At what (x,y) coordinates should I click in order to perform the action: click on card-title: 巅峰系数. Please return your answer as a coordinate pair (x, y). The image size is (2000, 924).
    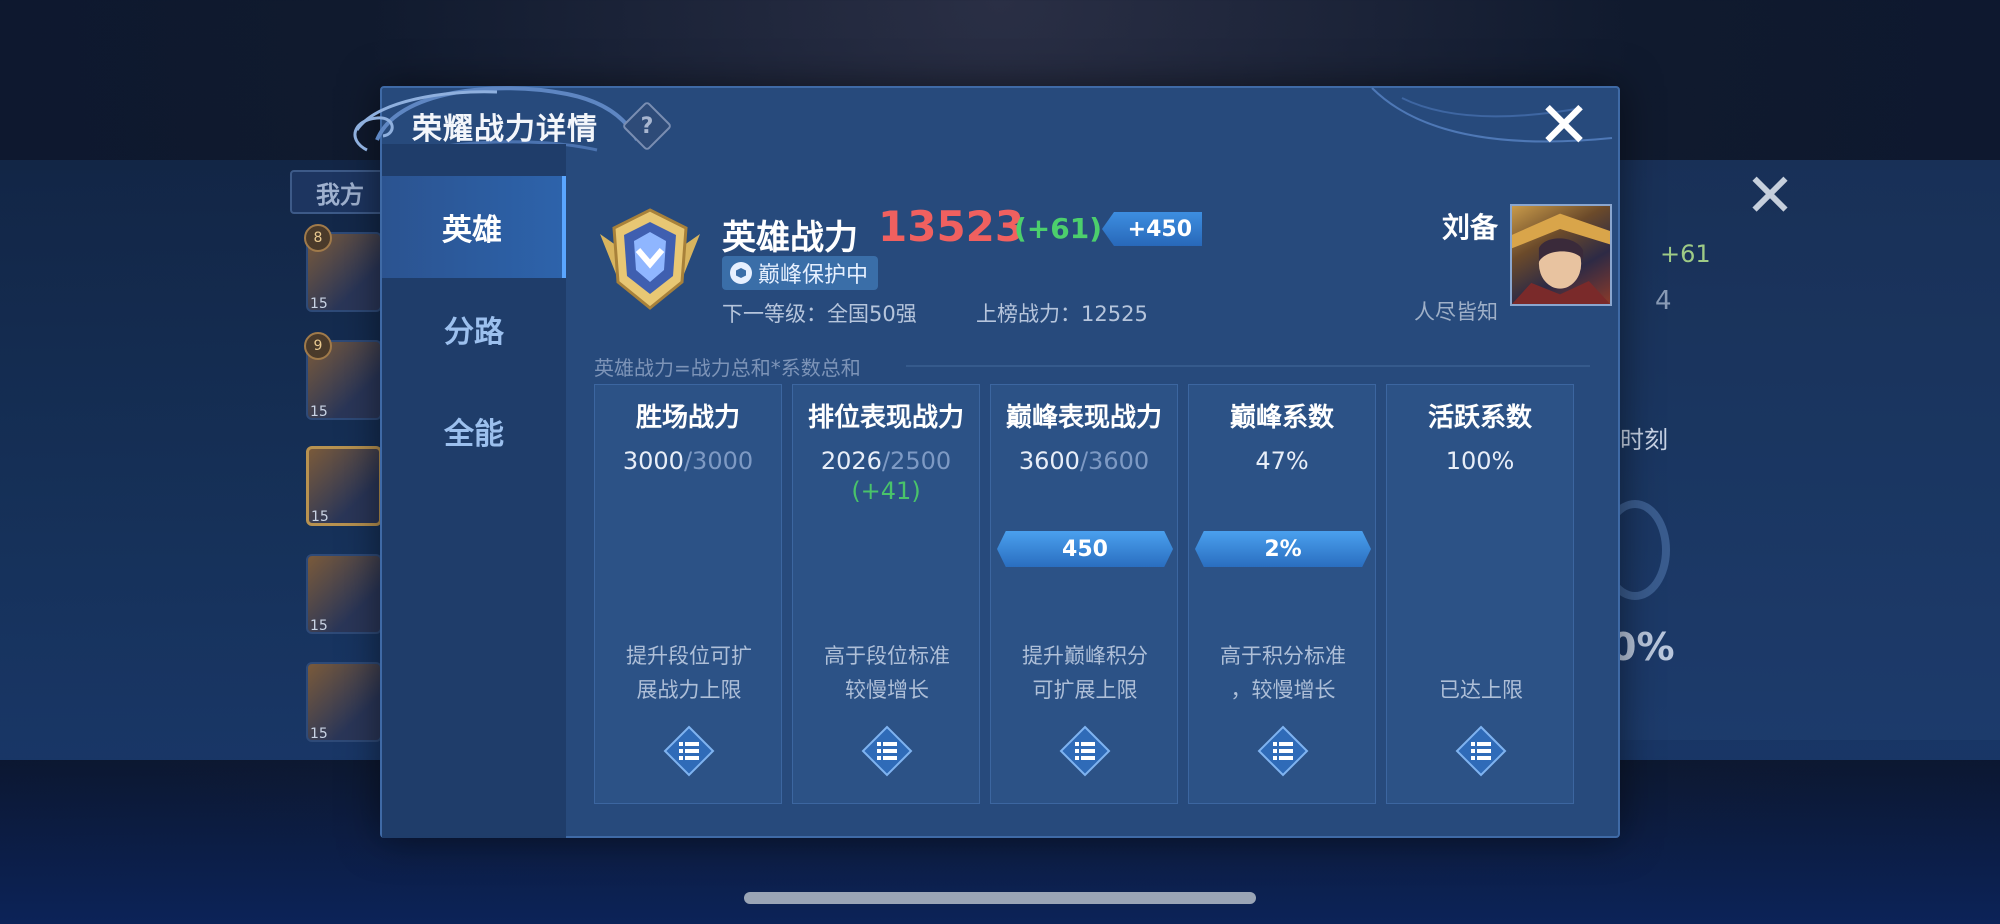
    Looking at the image, I should click on (1281, 418).